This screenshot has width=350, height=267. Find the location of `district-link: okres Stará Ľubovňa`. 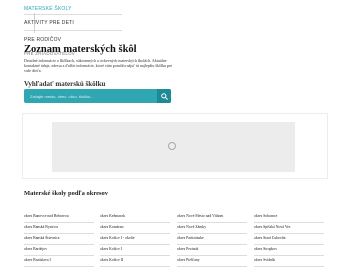

district-link: okres Stará Ľubovňa is located at coordinates (289, 239).